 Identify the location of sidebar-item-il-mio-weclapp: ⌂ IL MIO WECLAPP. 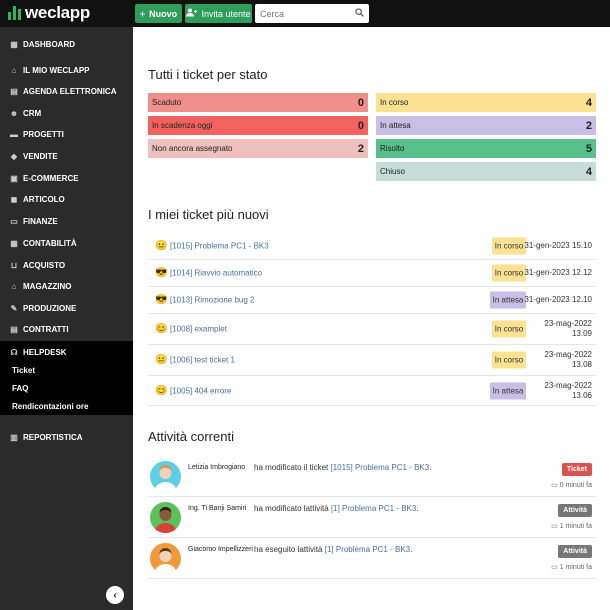
(66, 70).